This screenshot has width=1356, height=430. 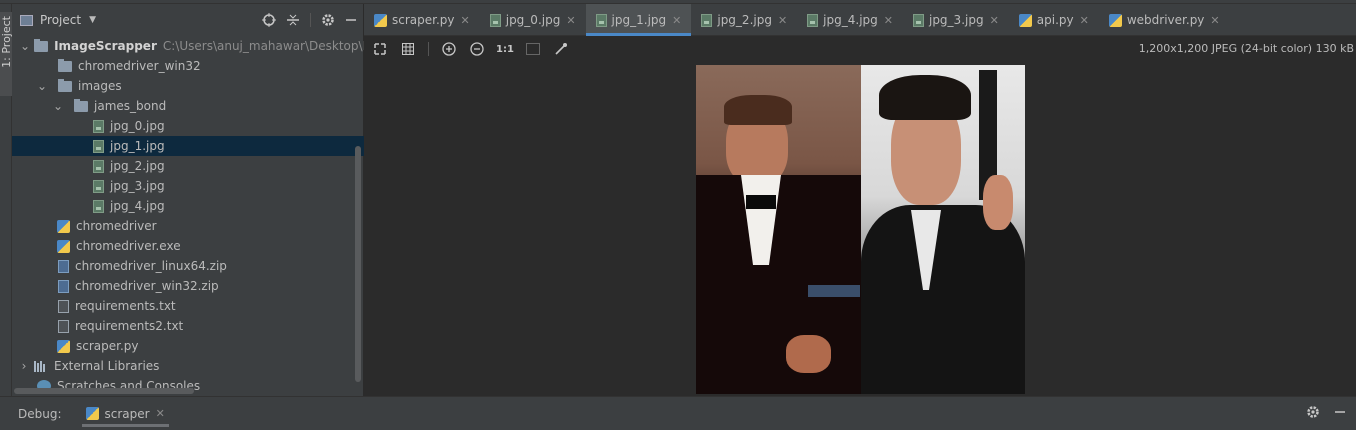 What do you see at coordinates (188, 366) in the screenshot?
I see `tree-item-external-libraries: › External Libraries` at bounding box center [188, 366].